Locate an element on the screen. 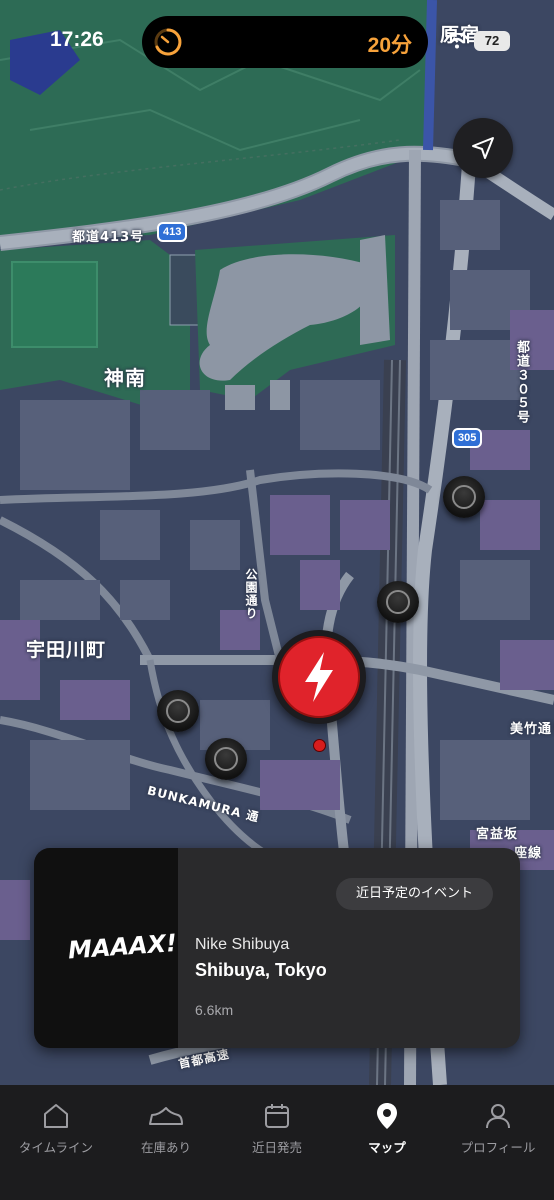  store-name: Nike Shibuya is located at coordinates (242, 944).